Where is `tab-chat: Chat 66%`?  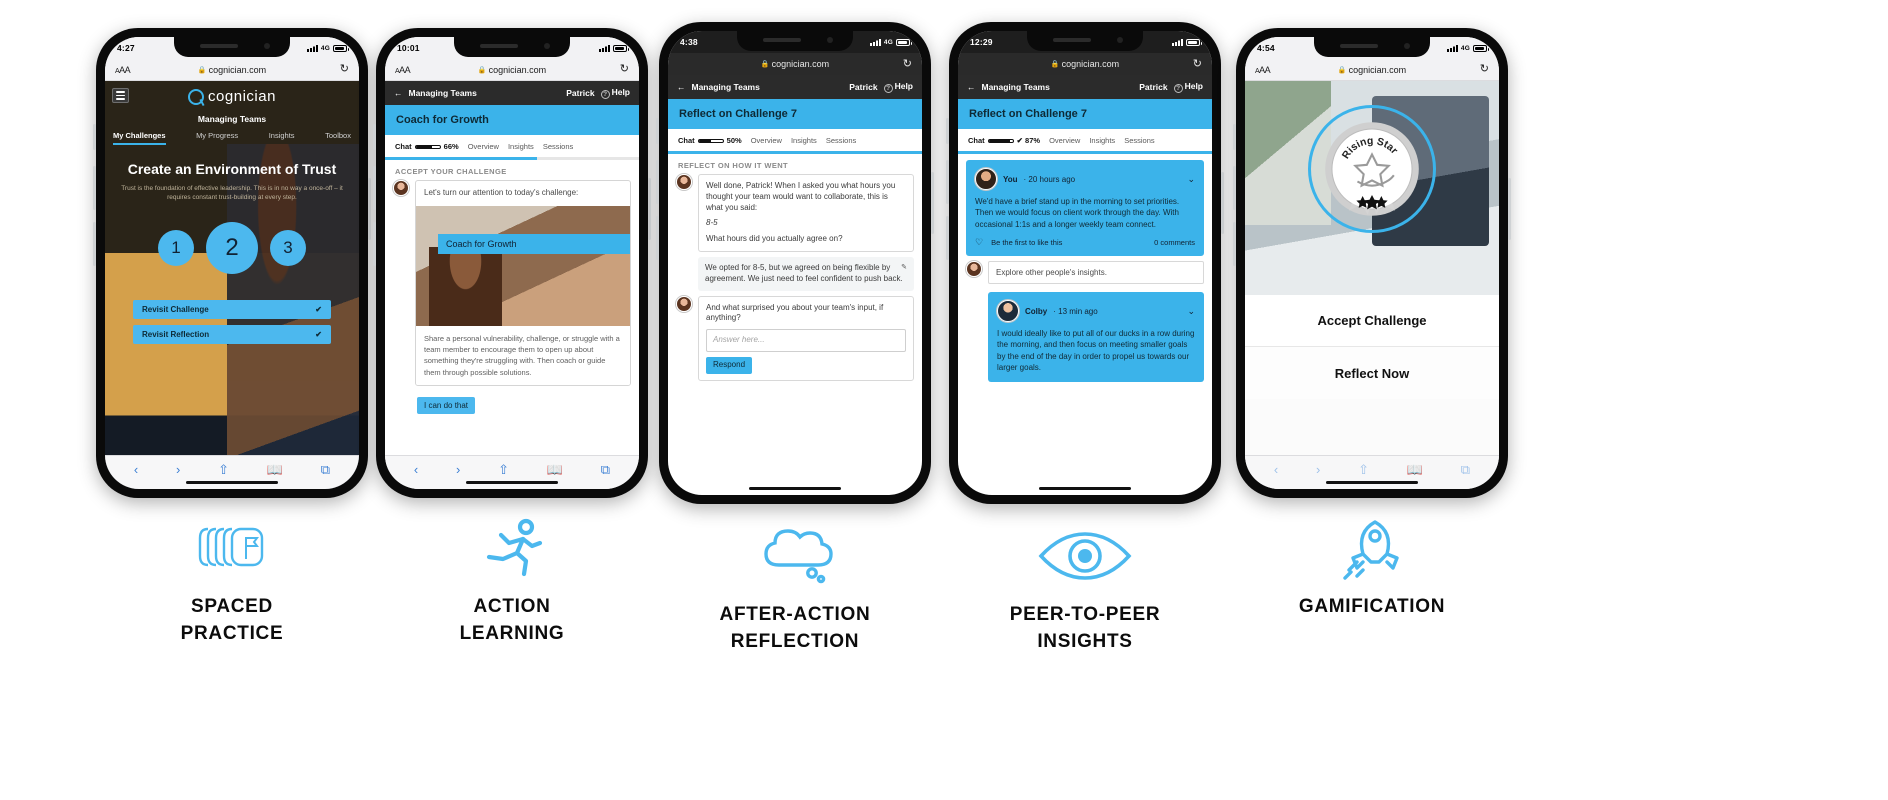 tab-chat: Chat 66% is located at coordinates (427, 146).